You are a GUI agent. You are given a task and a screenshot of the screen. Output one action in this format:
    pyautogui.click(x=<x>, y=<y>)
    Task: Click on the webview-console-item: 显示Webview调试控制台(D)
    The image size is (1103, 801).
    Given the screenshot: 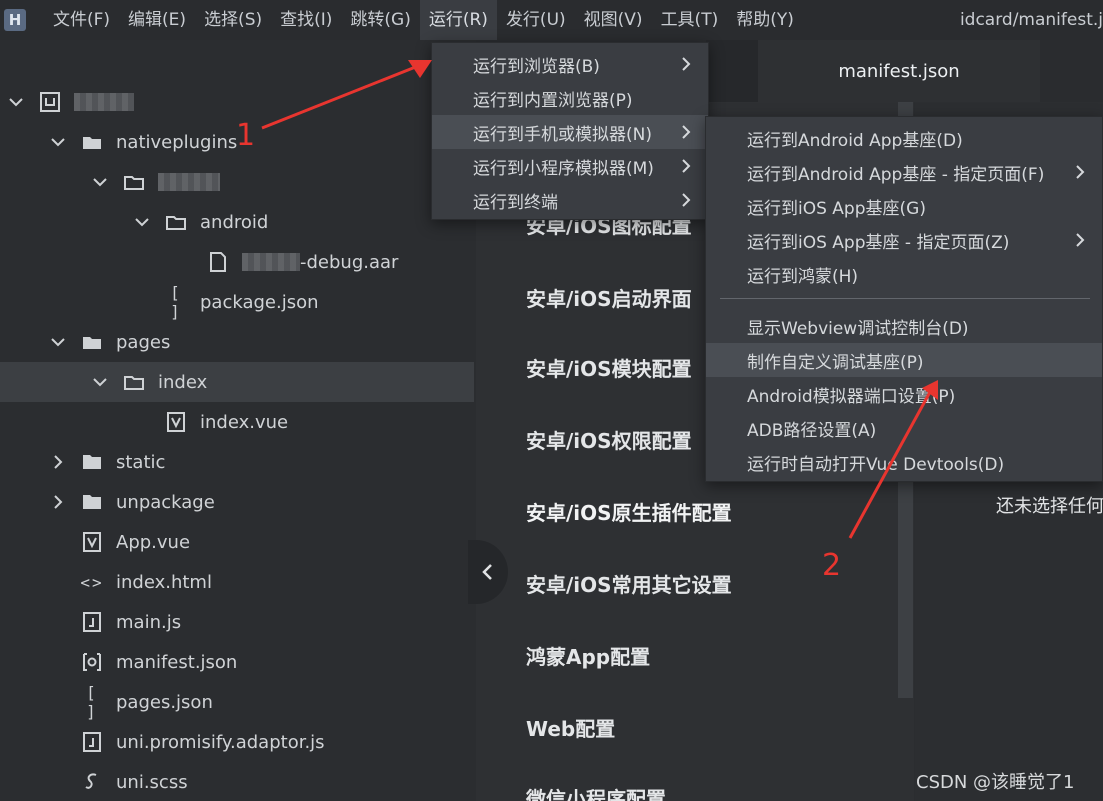 What is the action you would take?
    pyautogui.click(x=904, y=326)
    